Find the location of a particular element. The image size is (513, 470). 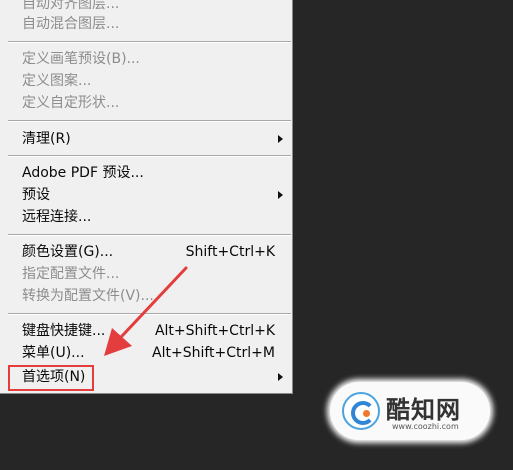

menu-item-label: 预设 is located at coordinates (36, 195).